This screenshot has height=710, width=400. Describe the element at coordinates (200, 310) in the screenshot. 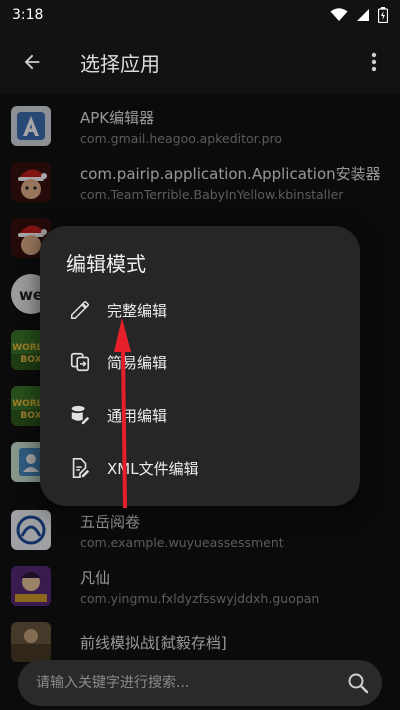

I see `menu-item-full-edit: 完整编辑` at that location.